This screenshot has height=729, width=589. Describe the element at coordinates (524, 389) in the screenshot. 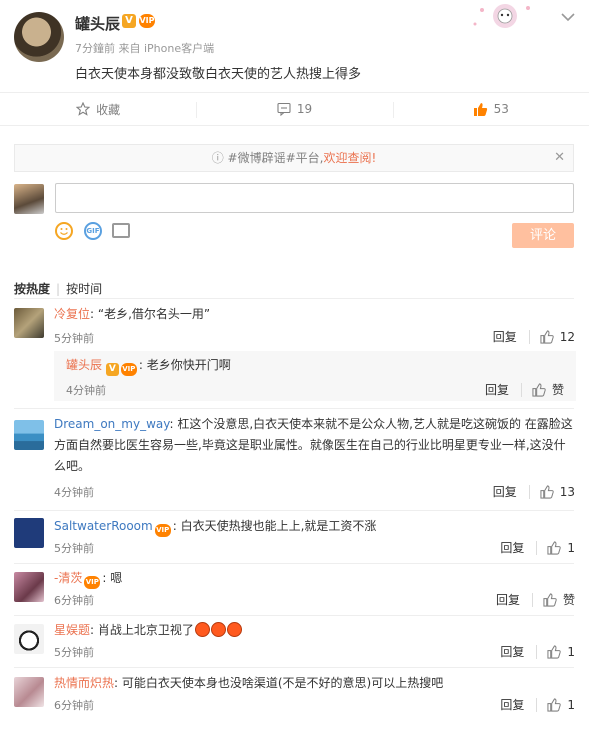

I see `sub-reply-actions: 回复 赞` at that location.